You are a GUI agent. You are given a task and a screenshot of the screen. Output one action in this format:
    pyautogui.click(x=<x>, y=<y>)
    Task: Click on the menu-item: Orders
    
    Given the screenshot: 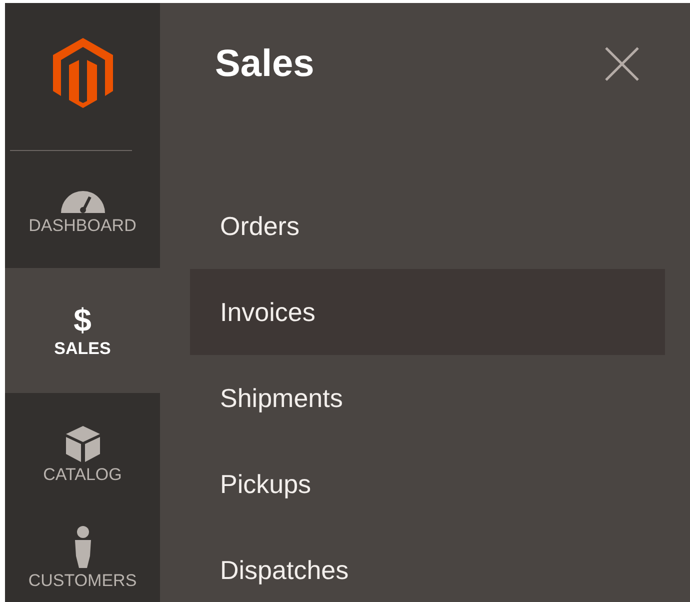 What is the action you would take?
    pyautogui.click(x=427, y=226)
    